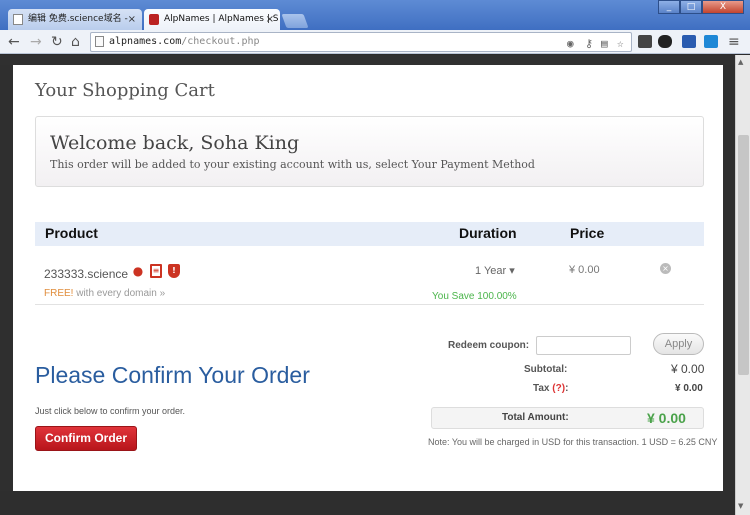  Describe the element at coordinates (75, 42) in the screenshot. I see `home-icon: ⌂` at that location.